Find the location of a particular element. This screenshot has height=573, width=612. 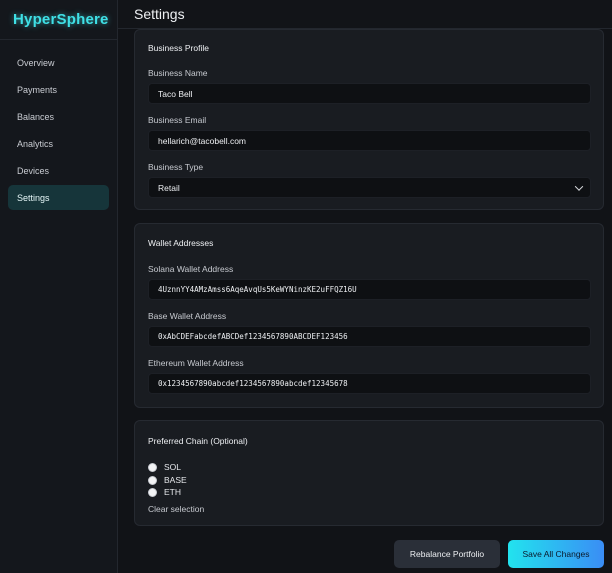

business-email-input is located at coordinates (369, 140).